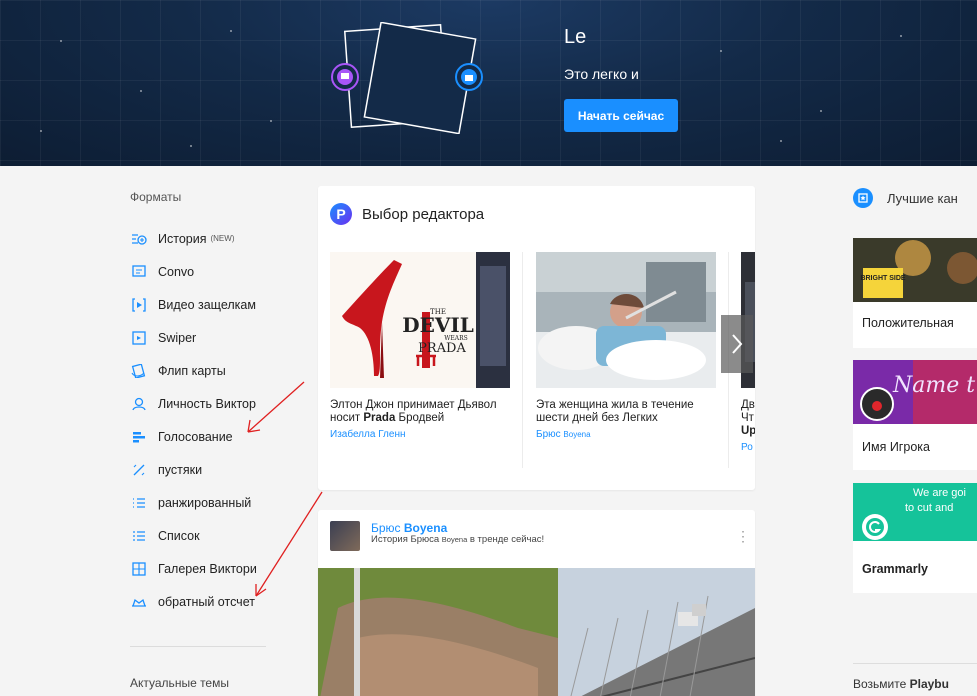 The width and height of the screenshot is (977, 696). I want to click on post-desc-part: История Брюса, so click(406, 539).